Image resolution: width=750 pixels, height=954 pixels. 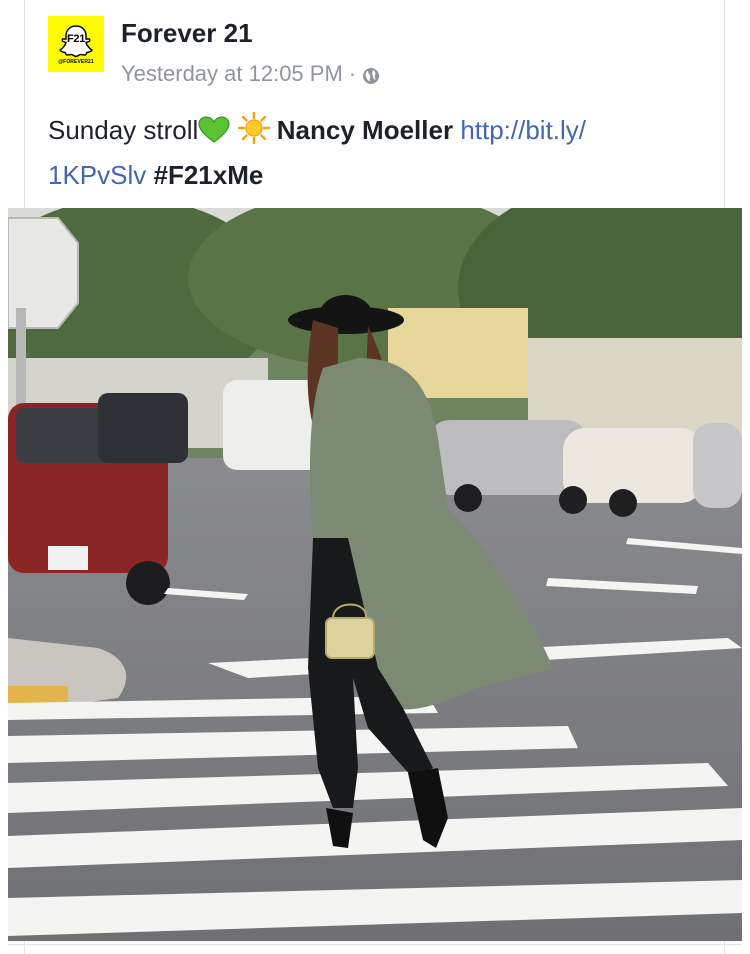 What do you see at coordinates (97, 175) in the screenshot?
I see `short-link-part2: 1KPvSlv` at bounding box center [97, 175].